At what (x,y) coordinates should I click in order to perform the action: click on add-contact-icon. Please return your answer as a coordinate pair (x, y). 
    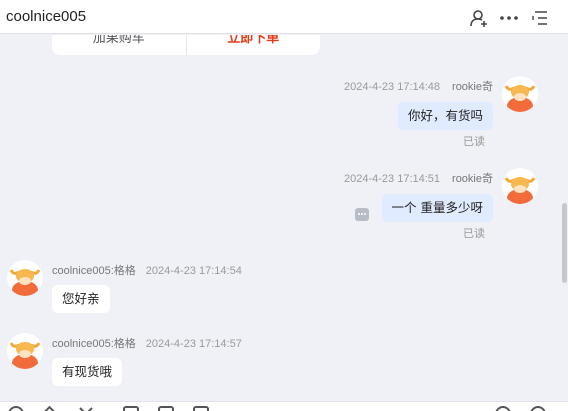
    Looking at the image, I should click on (479, 18).